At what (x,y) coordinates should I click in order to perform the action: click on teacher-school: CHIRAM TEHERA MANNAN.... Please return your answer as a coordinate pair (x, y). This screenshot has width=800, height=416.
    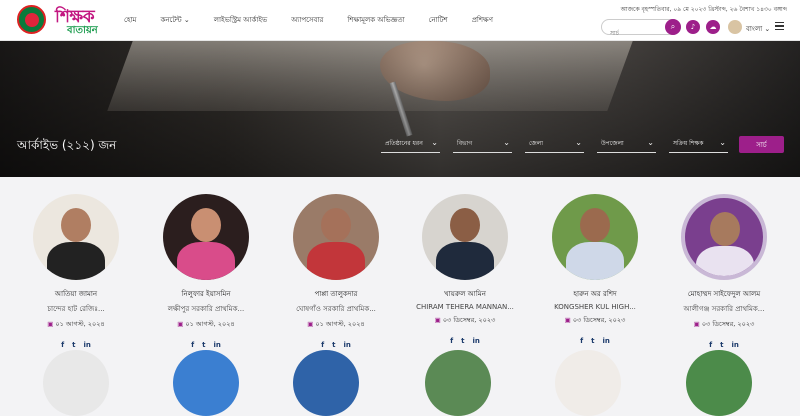
    Looking at the image, I should click on (465, 307).